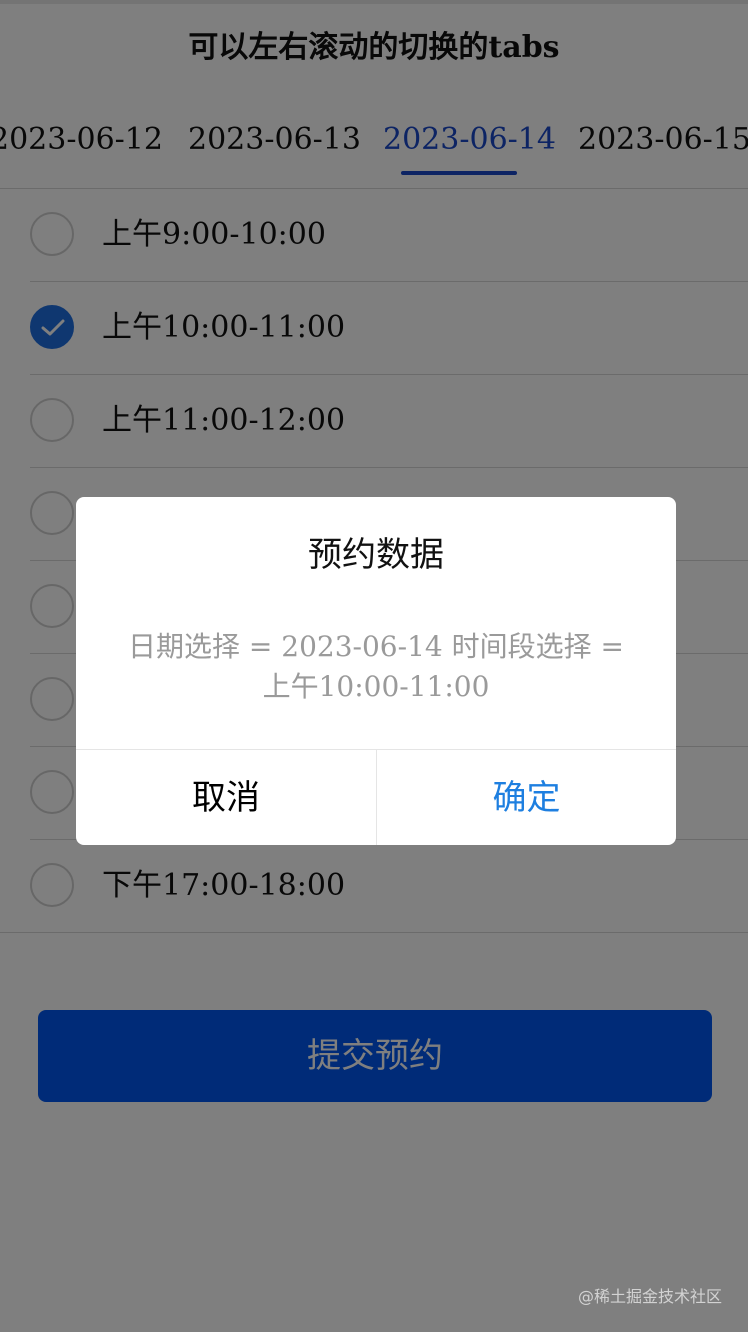 The height and width of the screenshot is (1332, 748). Describe the element at coordinates (376, 666) in the screenshot. I see `dialog-message: 日期选择 = 2023-06-14 时间段选择 = 上午10:00-11:00` at that location.